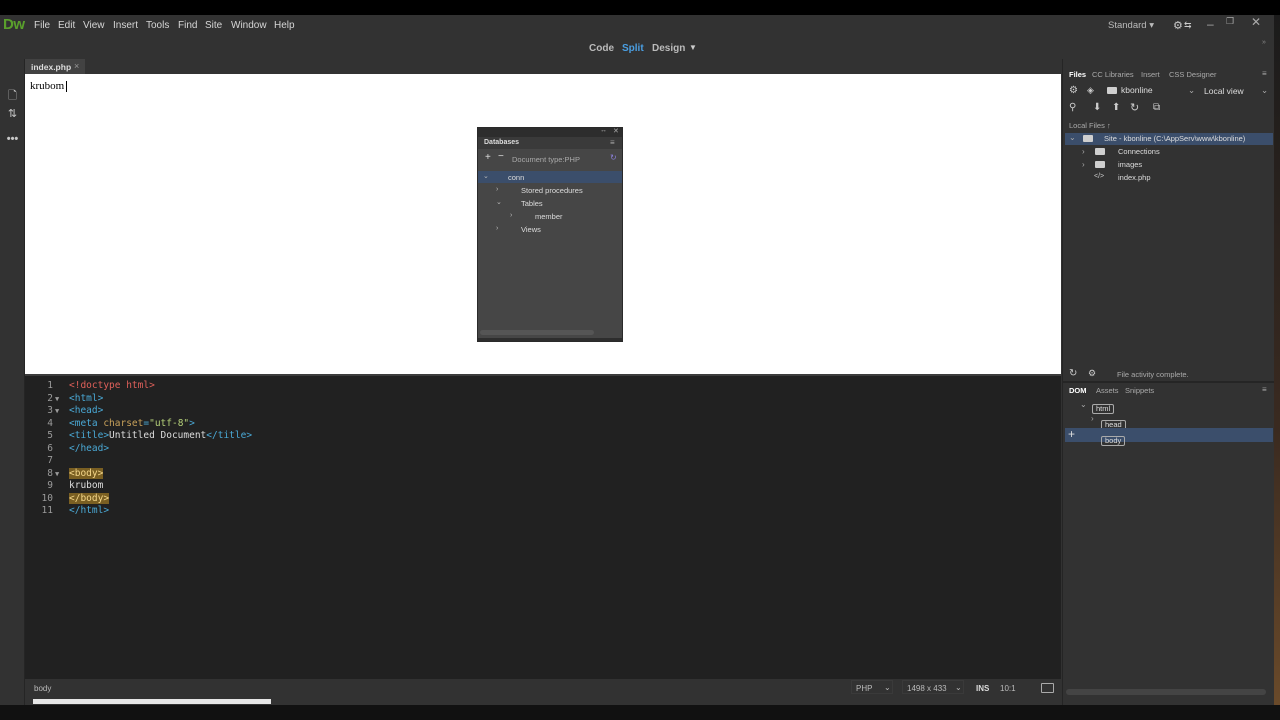 The image size is (1280, 720). Describe the element at coordinates (229, 435) in the screenshot. I see `code-token: </title>` at that location.